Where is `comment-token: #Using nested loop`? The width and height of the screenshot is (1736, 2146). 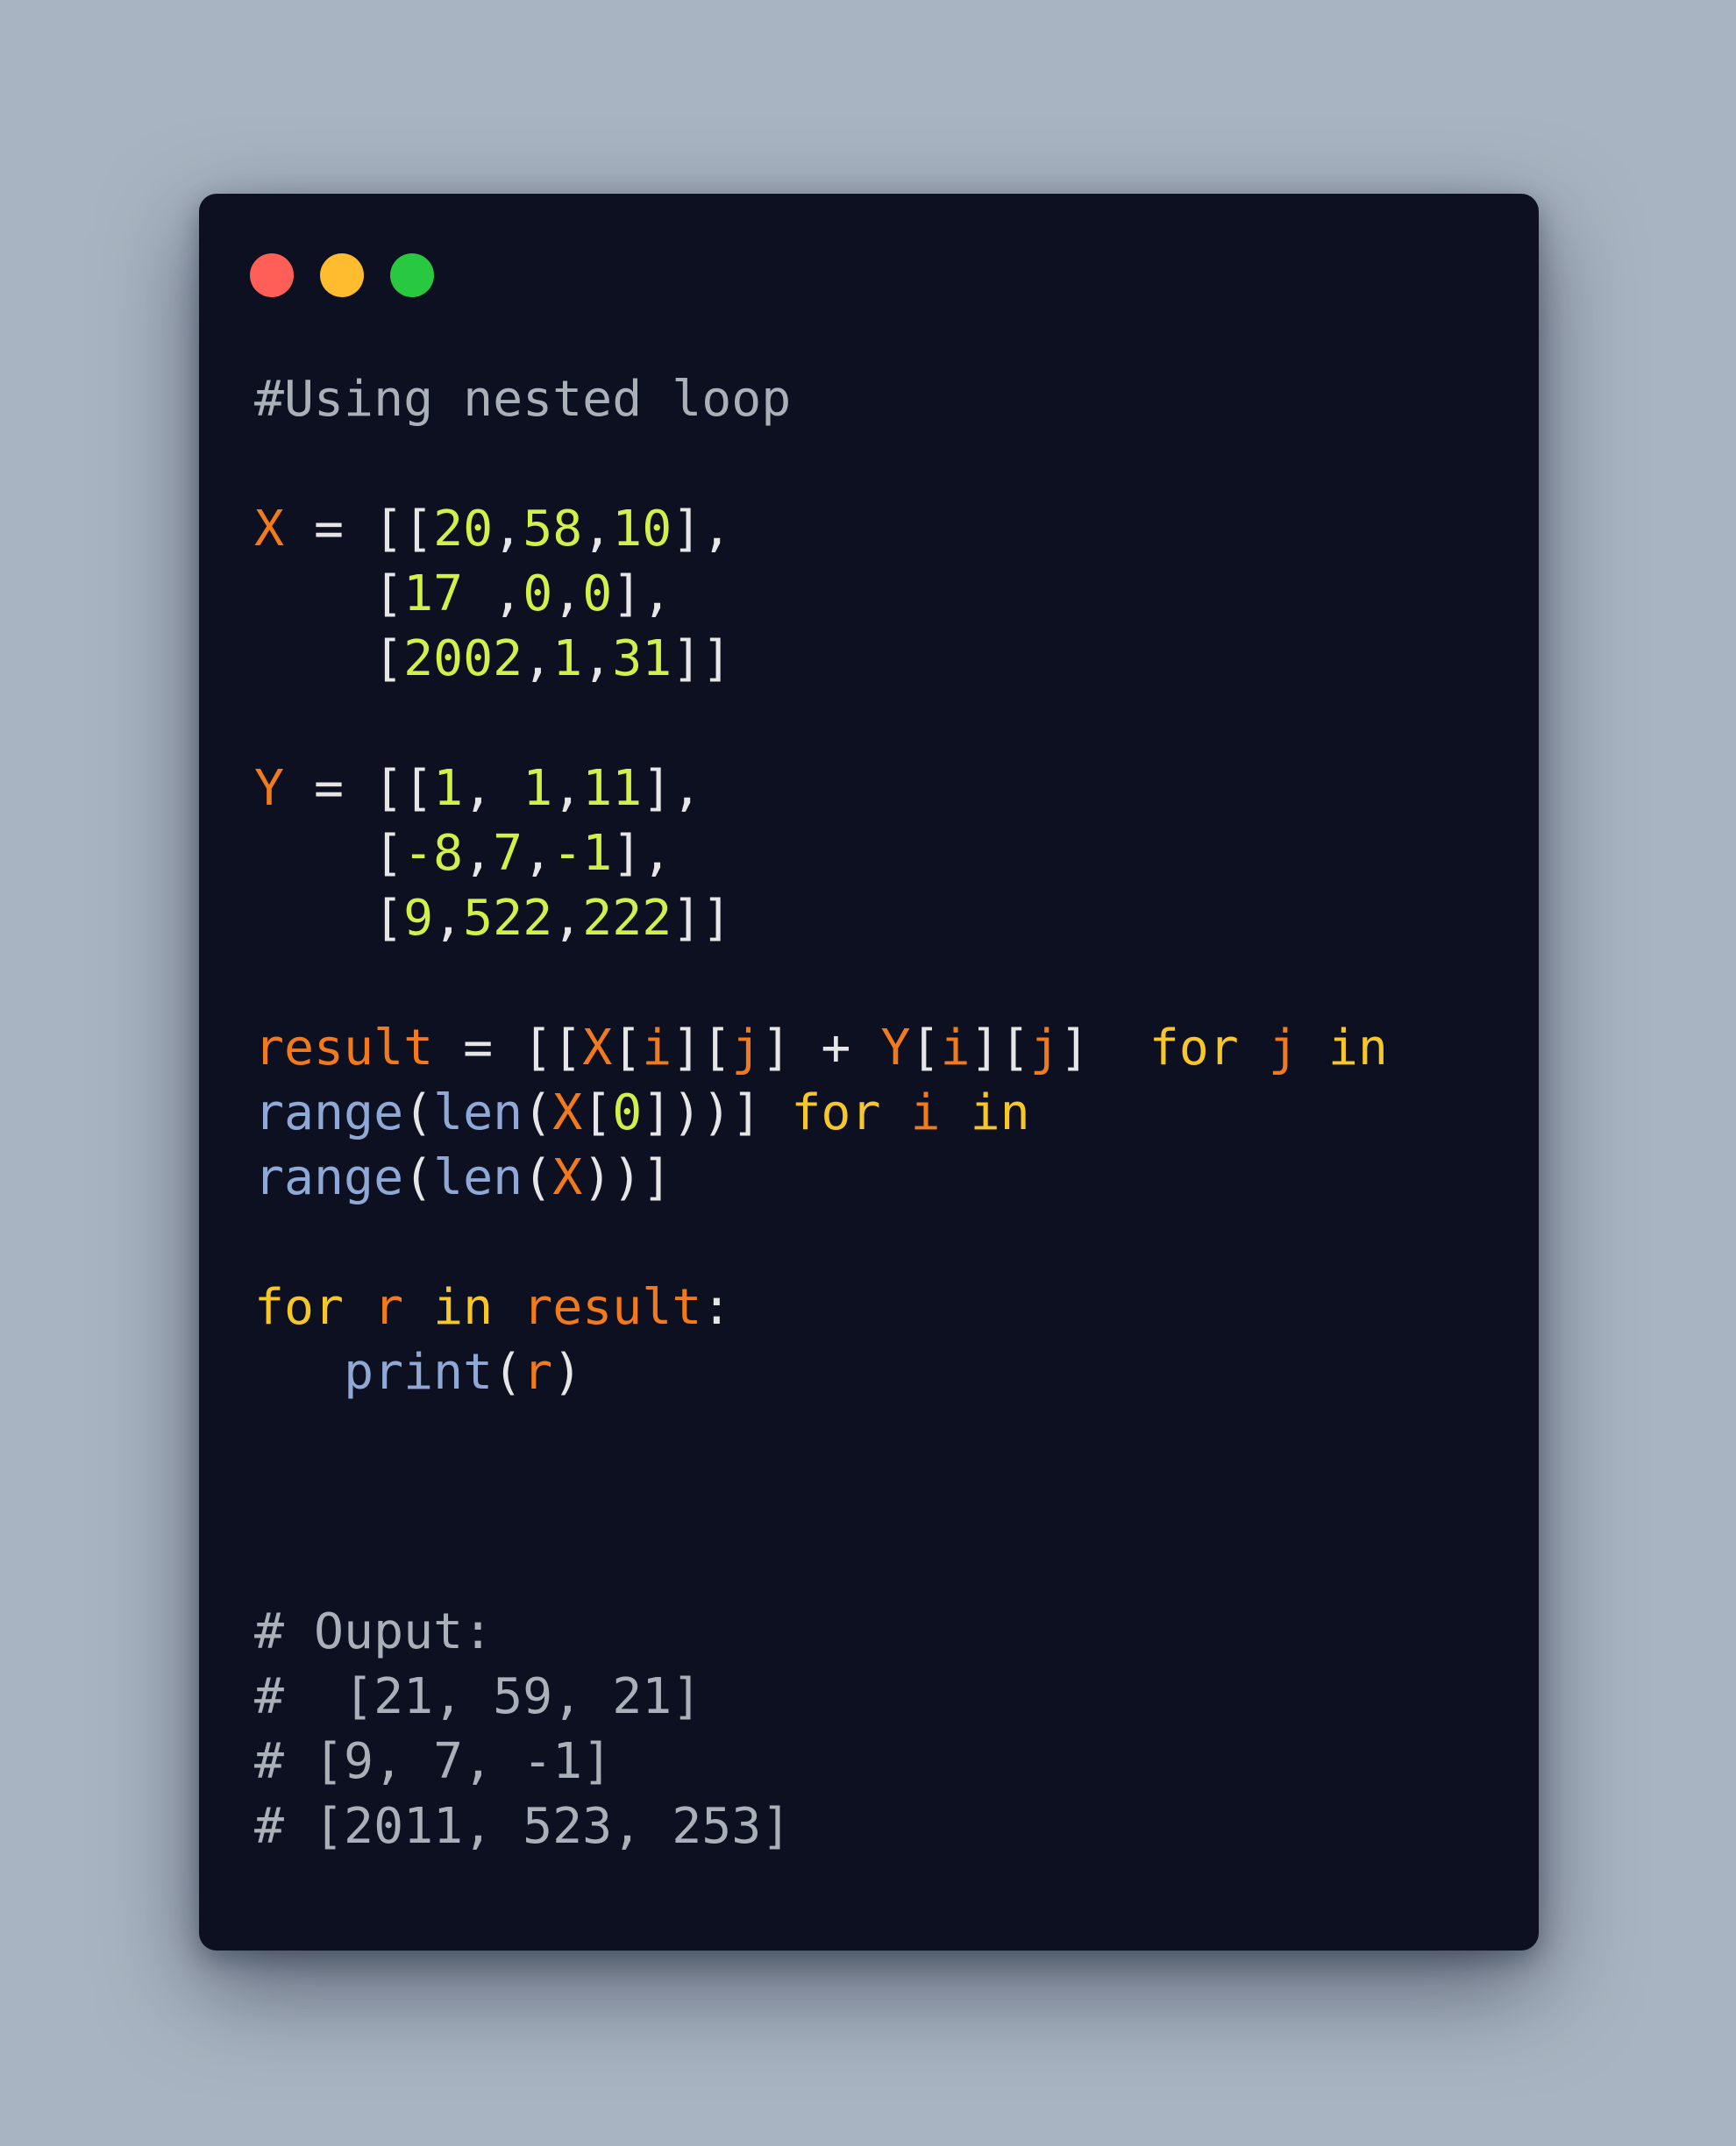 comment-token: #Using nested loop is located at coordinates (523, 399).